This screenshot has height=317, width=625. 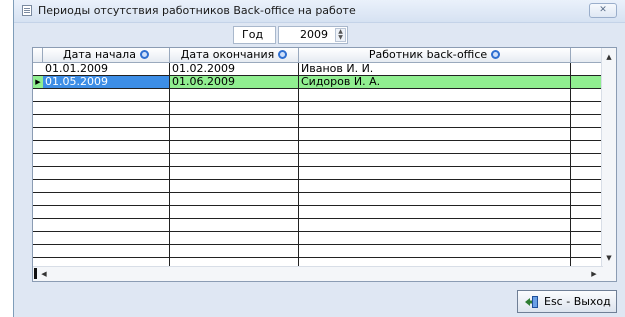 What do you see at coordinates (609, 57) in the screenshot?
I see `scroll-up-icon: ▲` at bounding box center [609, 57].